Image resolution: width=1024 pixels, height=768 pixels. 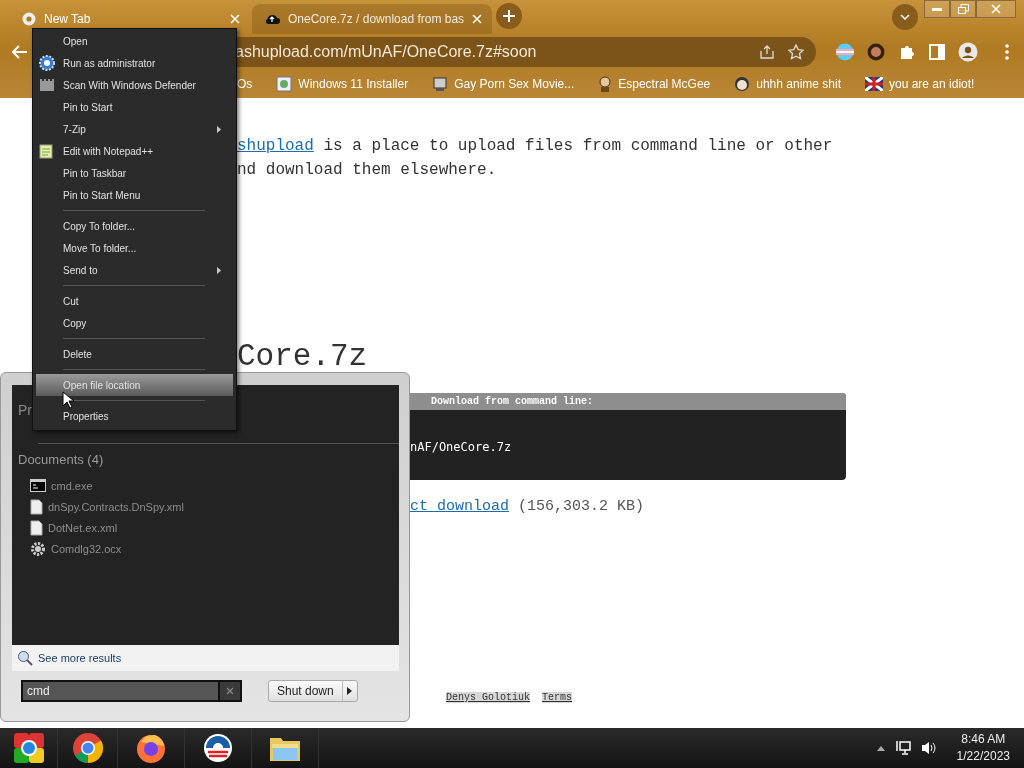 I want to click on logo-icon, so click(x=218, y=748).